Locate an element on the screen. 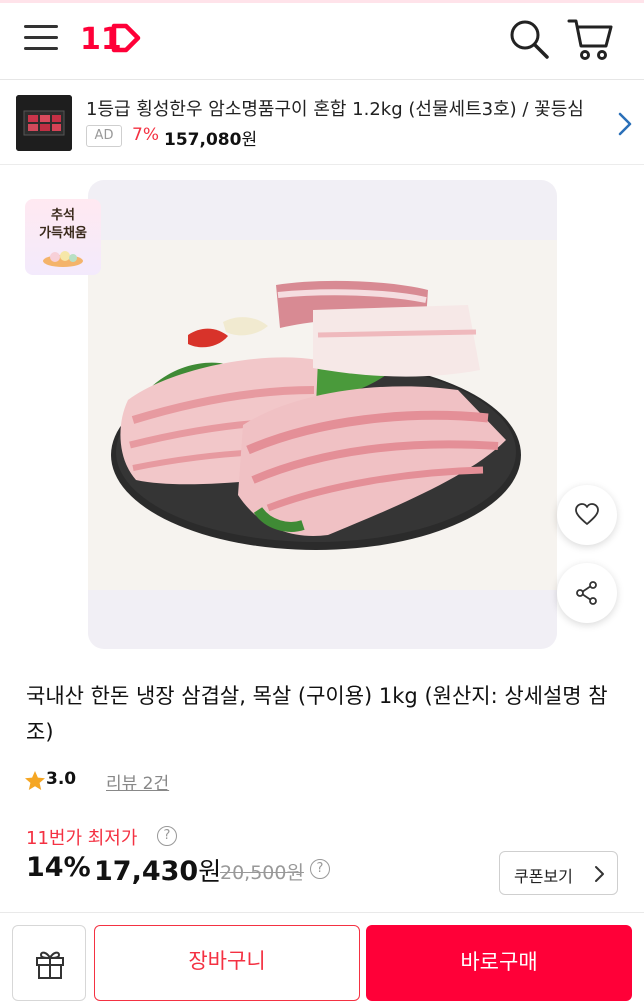 The image size is (644, 1001). coupon-button: 쿠폰보기 is located at coordinates (558, 873).